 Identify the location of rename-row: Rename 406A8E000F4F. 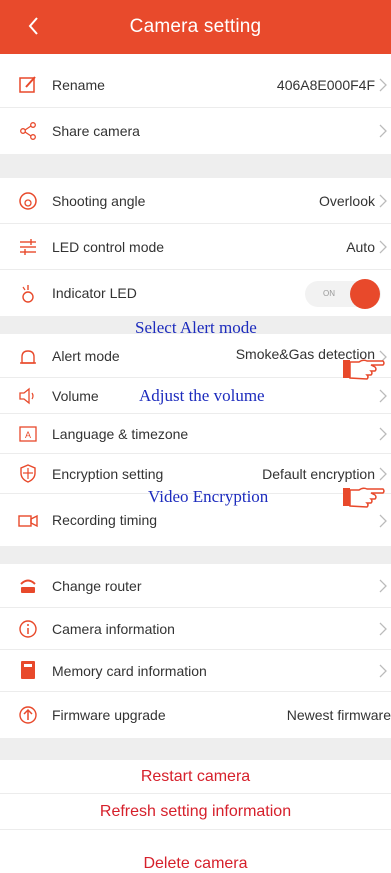
(195, 85).